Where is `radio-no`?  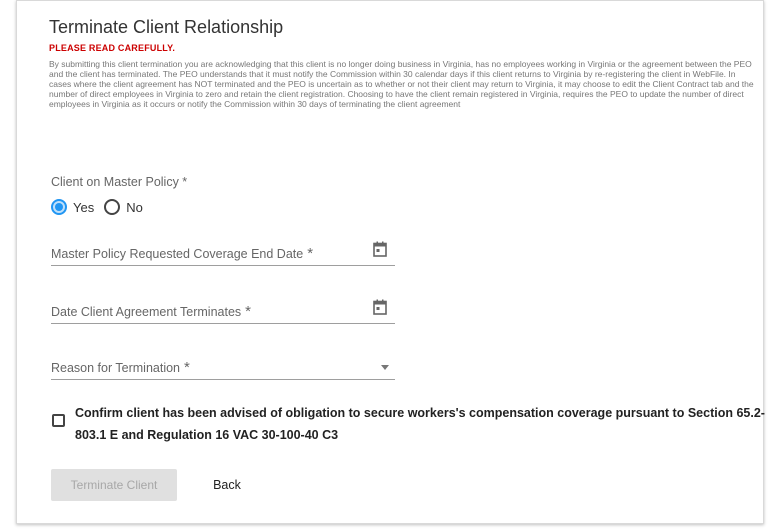
radio-no is located at coordinates (112, 207).